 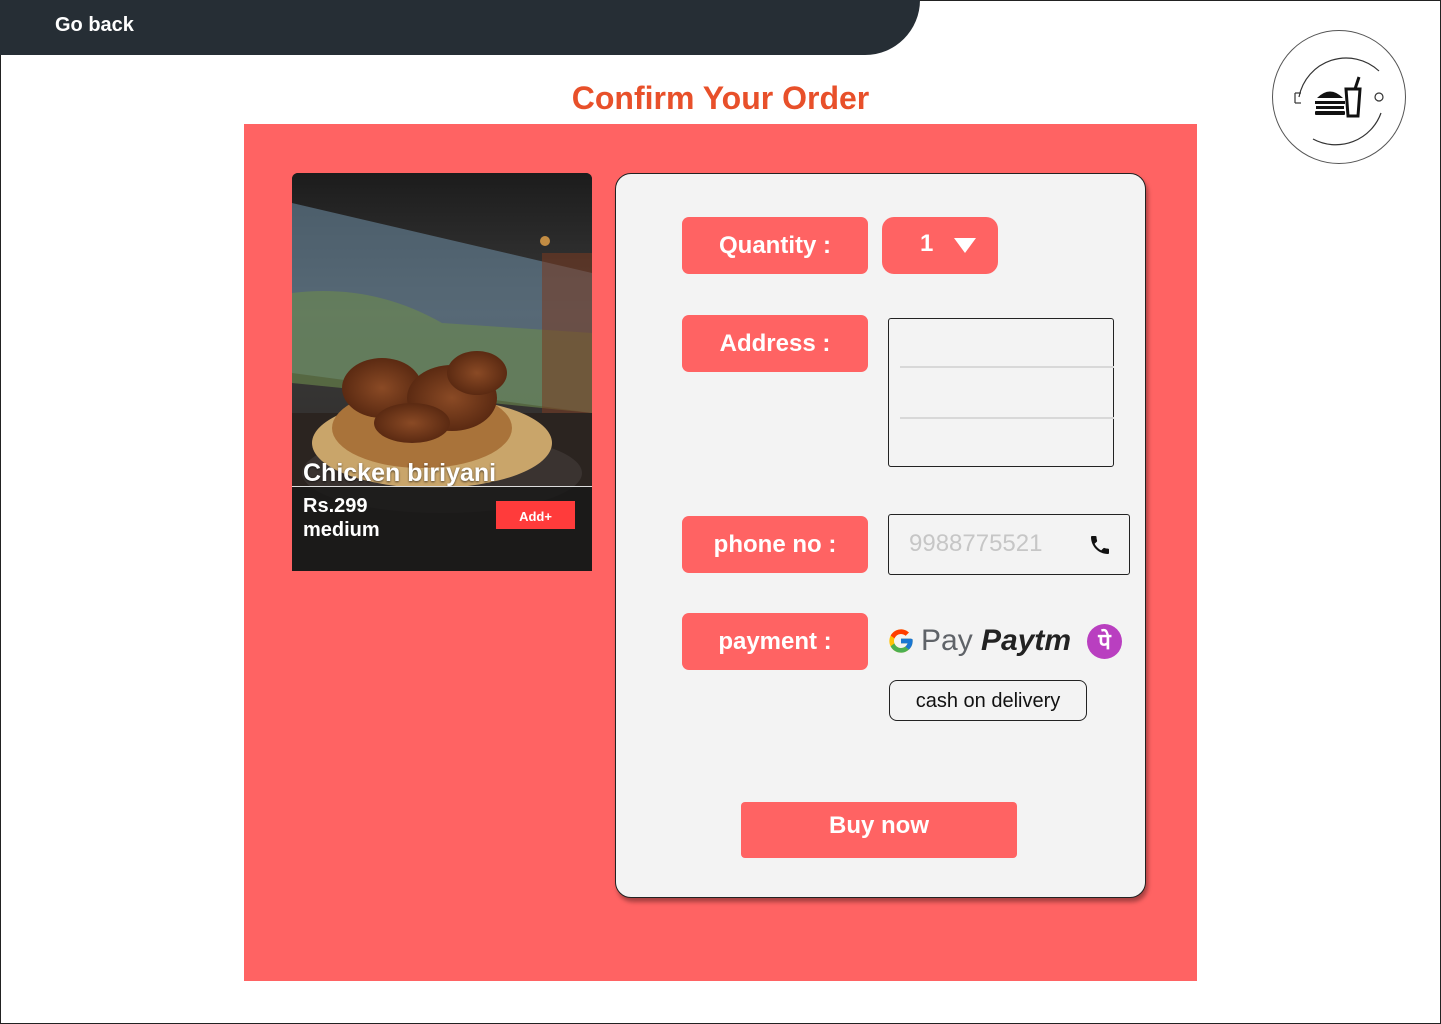 I want to click on phonepe-option: पे, so click(x=1104, y=641).